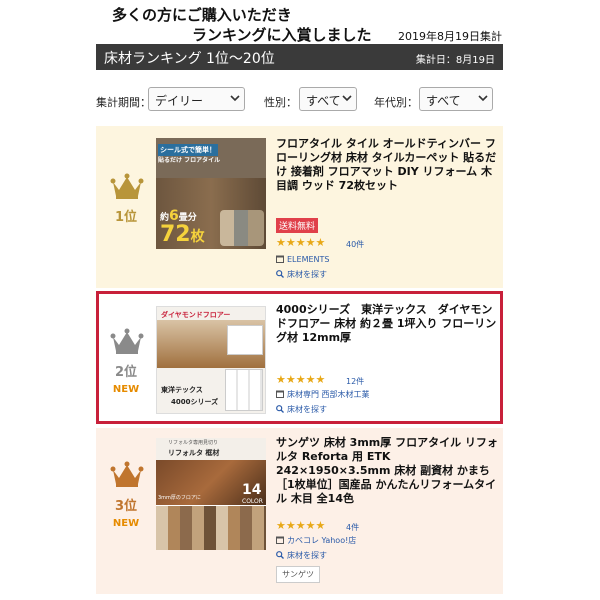 The width and height of the screenshot is (600, 600). I want to click on image-maker: 東洋テックス, so click(182, 390).